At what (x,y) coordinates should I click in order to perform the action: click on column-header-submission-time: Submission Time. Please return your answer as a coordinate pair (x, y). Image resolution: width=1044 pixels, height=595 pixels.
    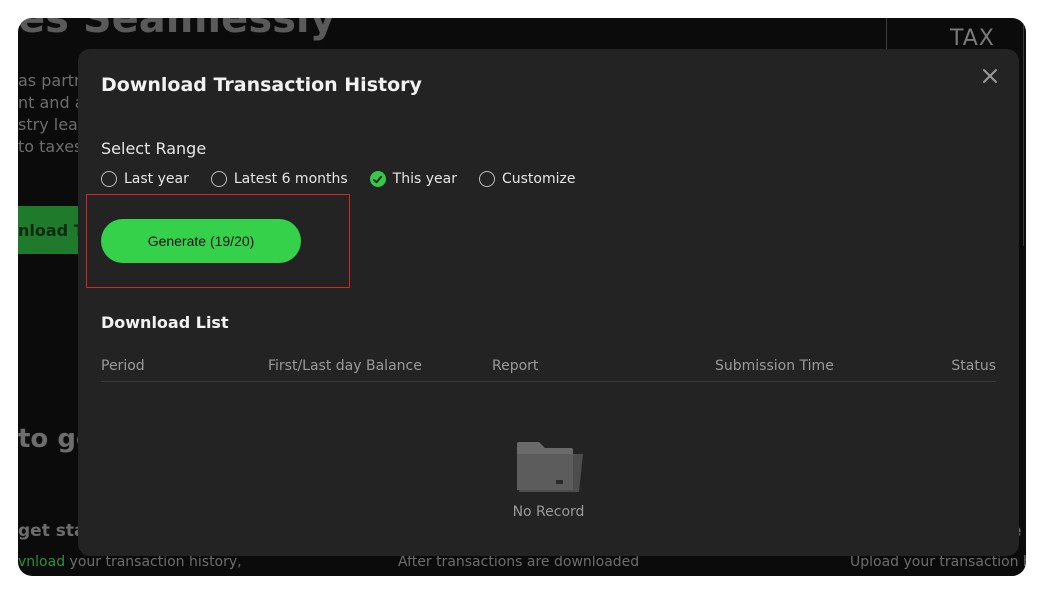
    Looking at the image, I should click on (774, 366).